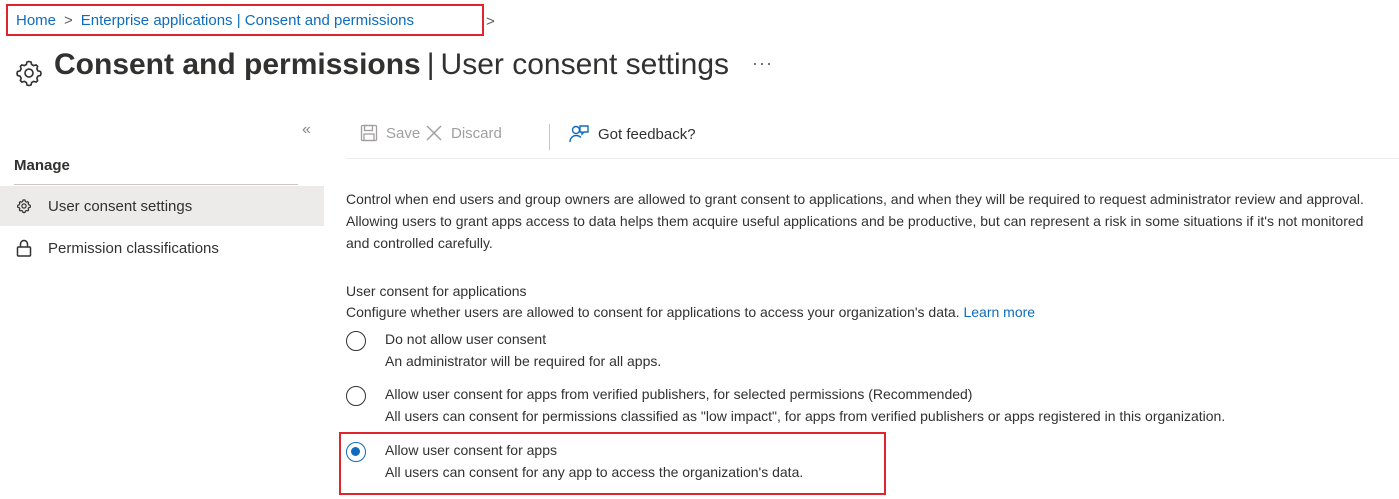  Describe the element at coordinates (306, 130) in the screenshot. I see `collapse-sidebar-icon: «` at that location.